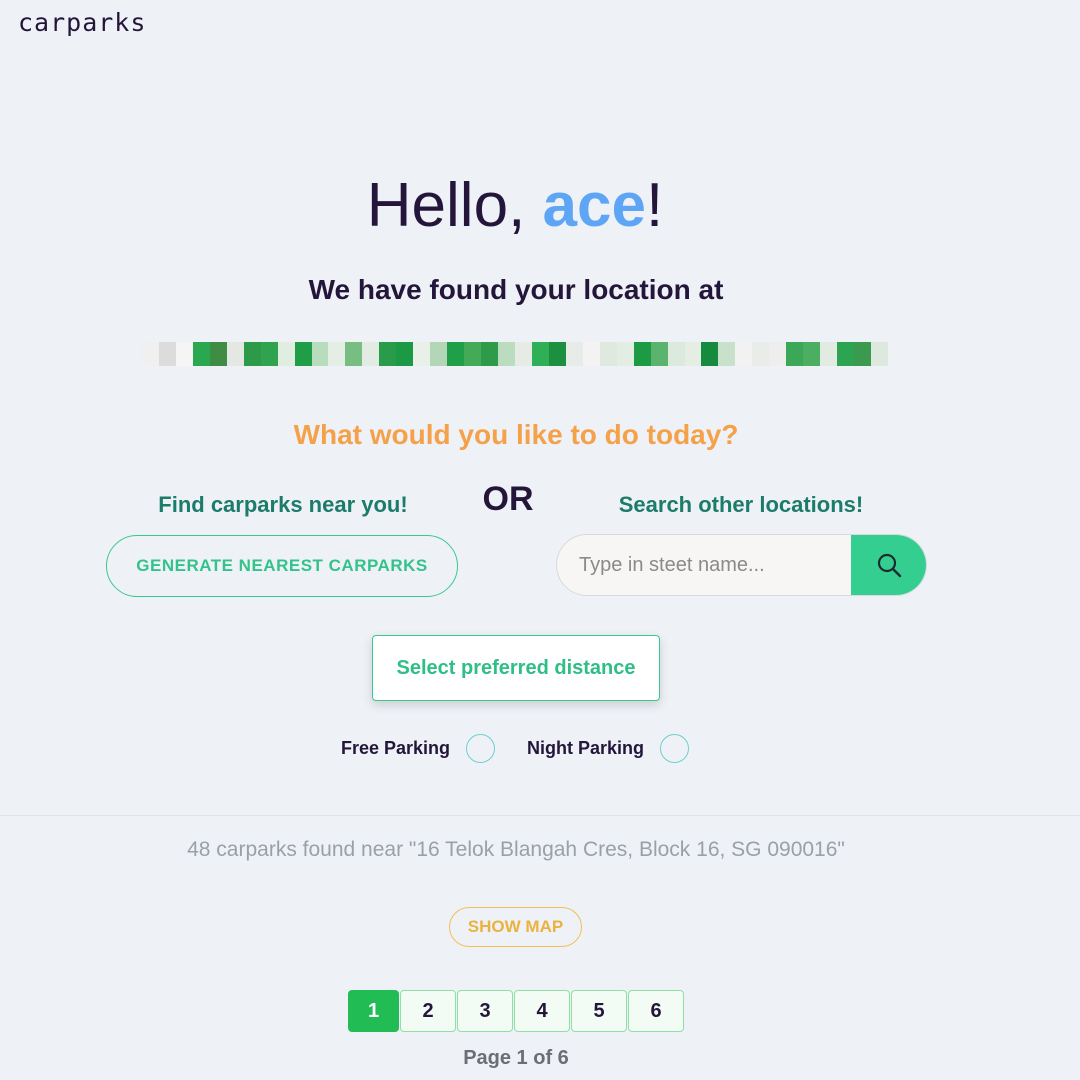  I want to click on free-parking-filter: Free Parking, so click(418, 748).